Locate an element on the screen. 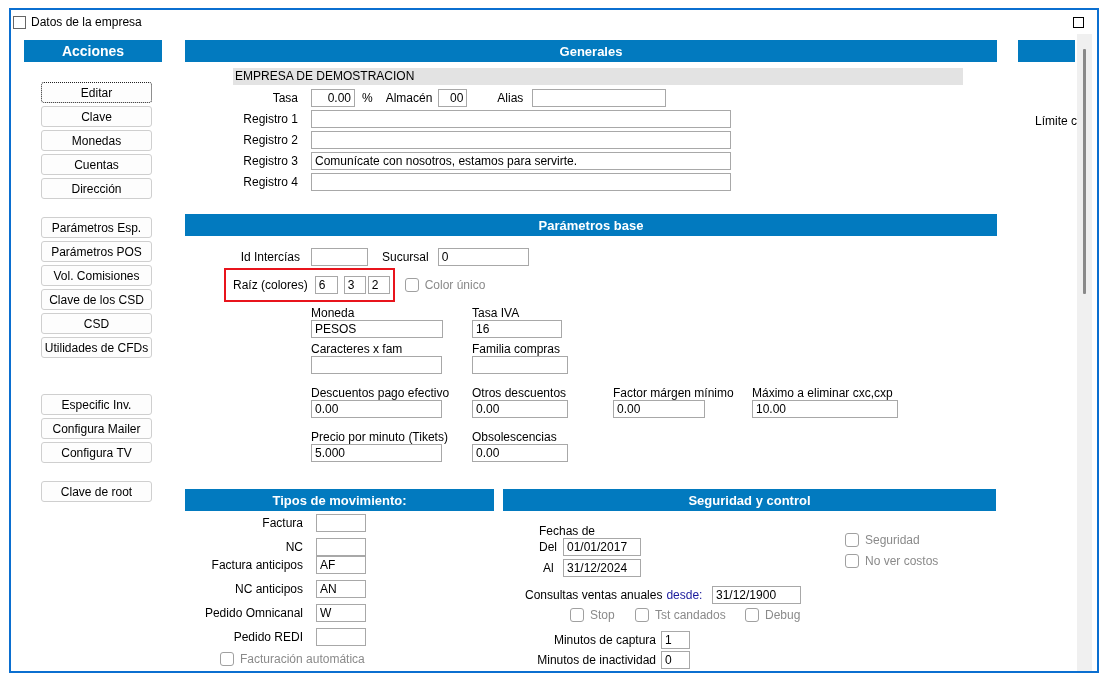 The width and height of the screenshot is (1107, 683). field-label: Descuentos pago efectivo is located at coordinates (381, 393).